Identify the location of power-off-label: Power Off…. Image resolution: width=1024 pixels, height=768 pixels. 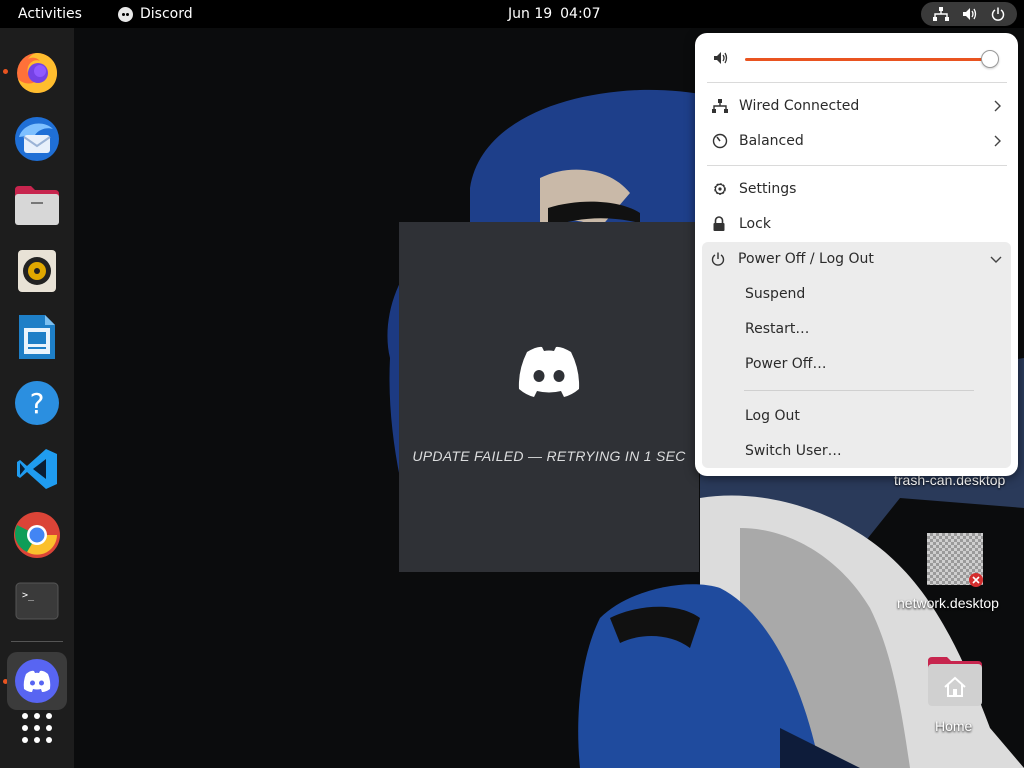
(786, 364).